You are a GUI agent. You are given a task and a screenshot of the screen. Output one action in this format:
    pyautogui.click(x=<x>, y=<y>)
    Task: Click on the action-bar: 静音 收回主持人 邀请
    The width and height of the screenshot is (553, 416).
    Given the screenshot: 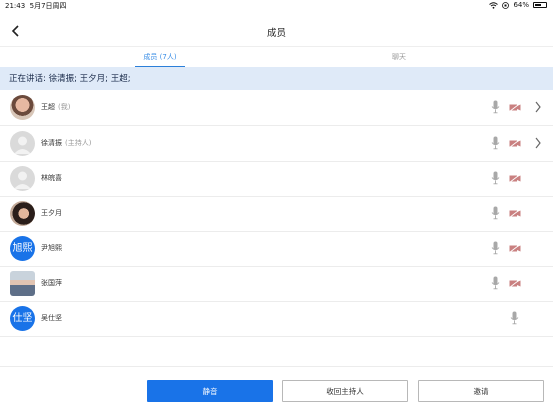 What is the action you would take?
    pyautogui.click(x=276, y=391)
    